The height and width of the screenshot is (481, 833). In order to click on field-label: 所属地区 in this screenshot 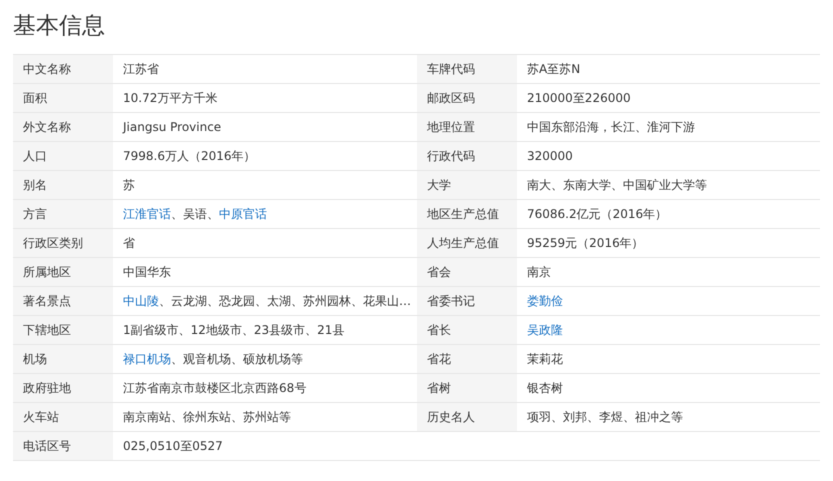, I will do `click(63, 272)`.